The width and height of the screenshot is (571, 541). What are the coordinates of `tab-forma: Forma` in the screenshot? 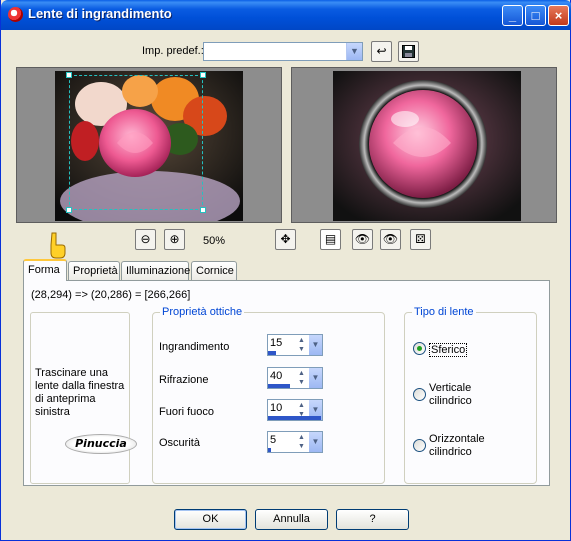 It's located at (45, 270).